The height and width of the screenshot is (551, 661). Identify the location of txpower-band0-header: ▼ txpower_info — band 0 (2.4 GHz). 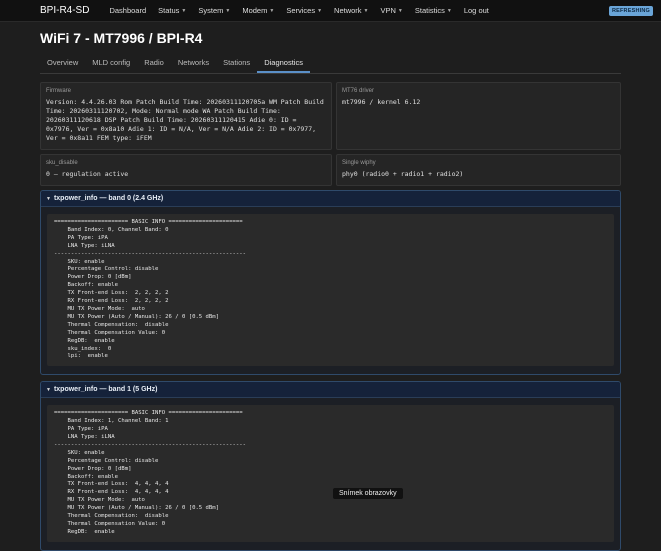
(330, 199).